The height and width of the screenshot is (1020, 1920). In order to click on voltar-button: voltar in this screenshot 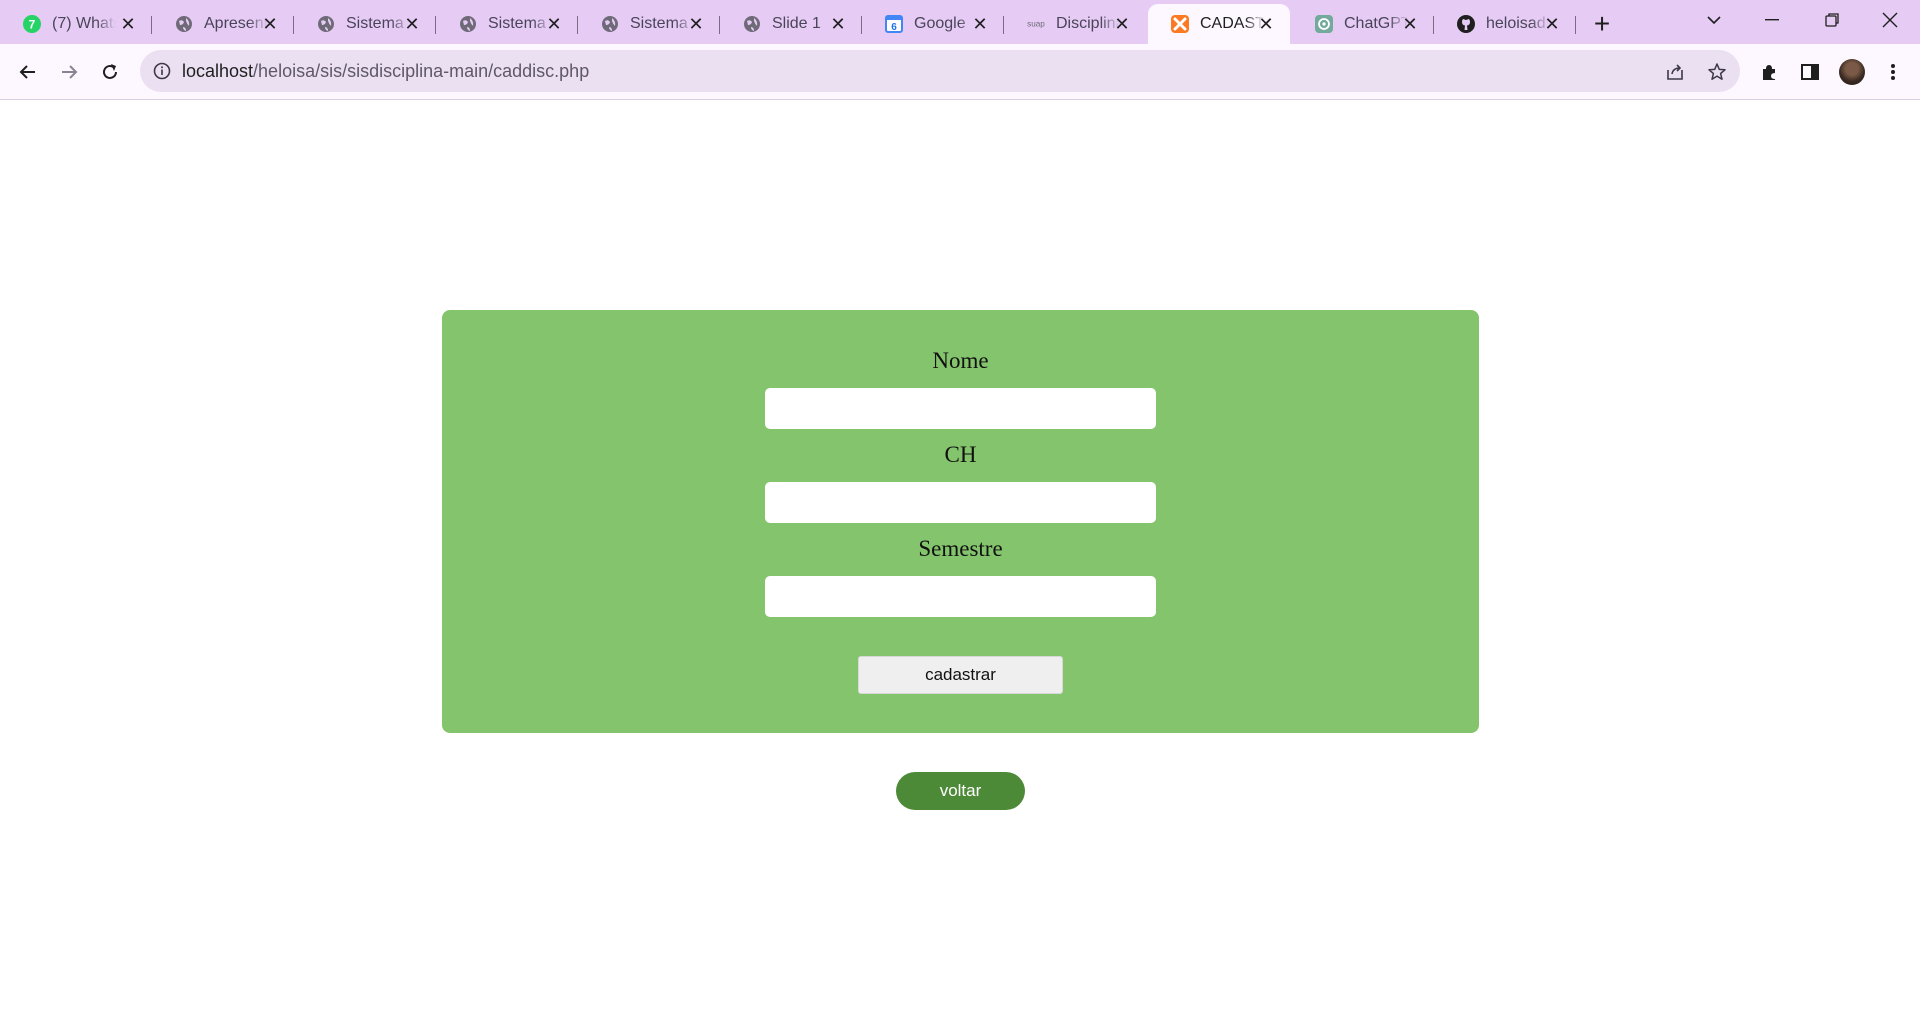, I will do `click(960, 791)`.